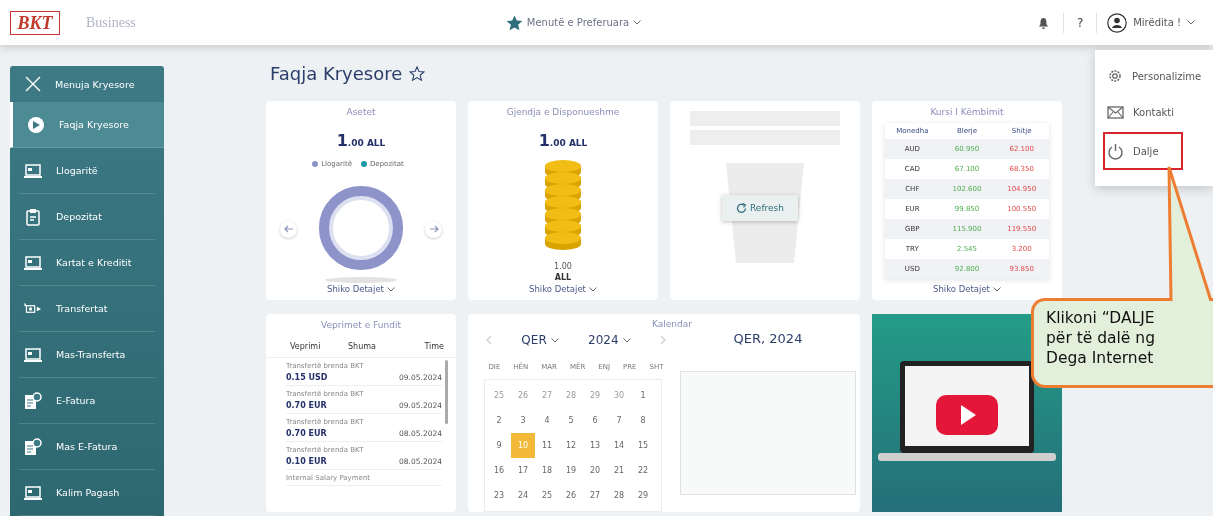 This screenshot has width=1213, height=516. I want to click on calendar-day: 9, so click(499, 445).